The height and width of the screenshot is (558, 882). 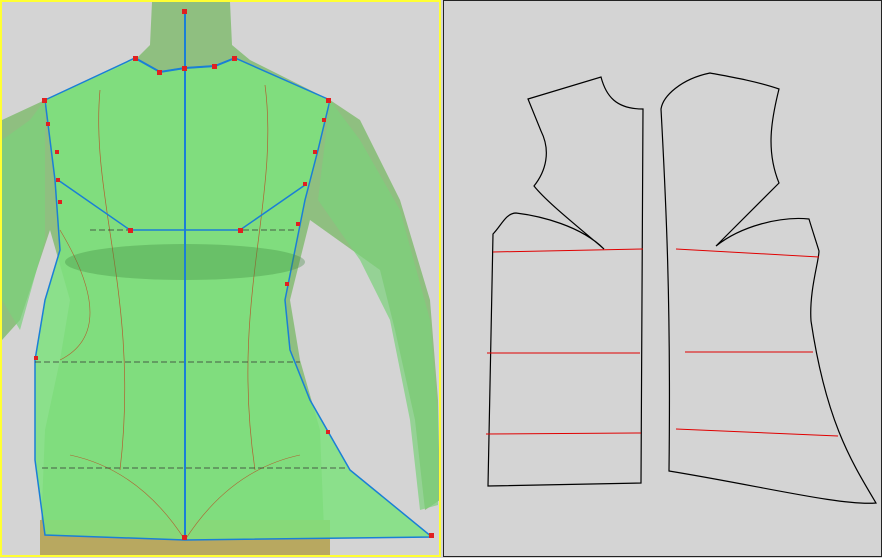 What do you see at coordinates (662, 342) in the screenshot?
I see `pattern-guide-lines` at bounding box center [662, 342].